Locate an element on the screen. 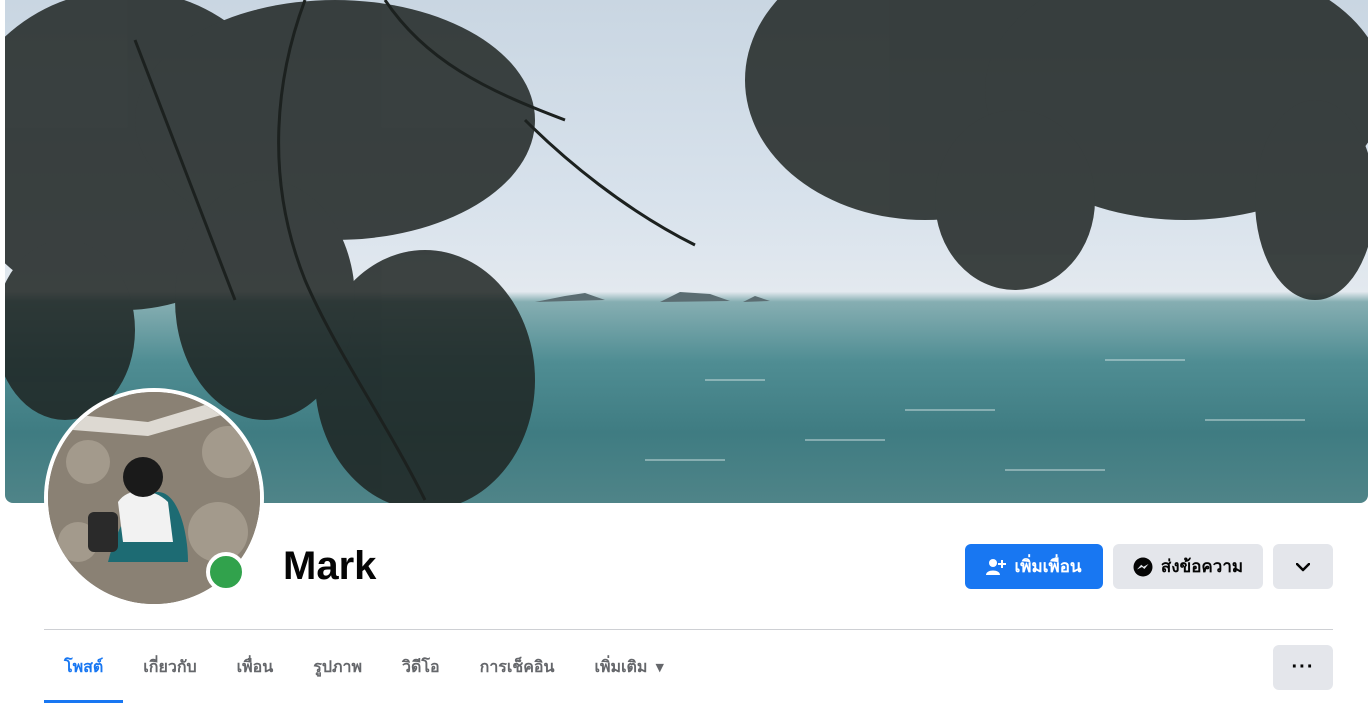  chevron-down-icon is located at coordinates (1303, 567).